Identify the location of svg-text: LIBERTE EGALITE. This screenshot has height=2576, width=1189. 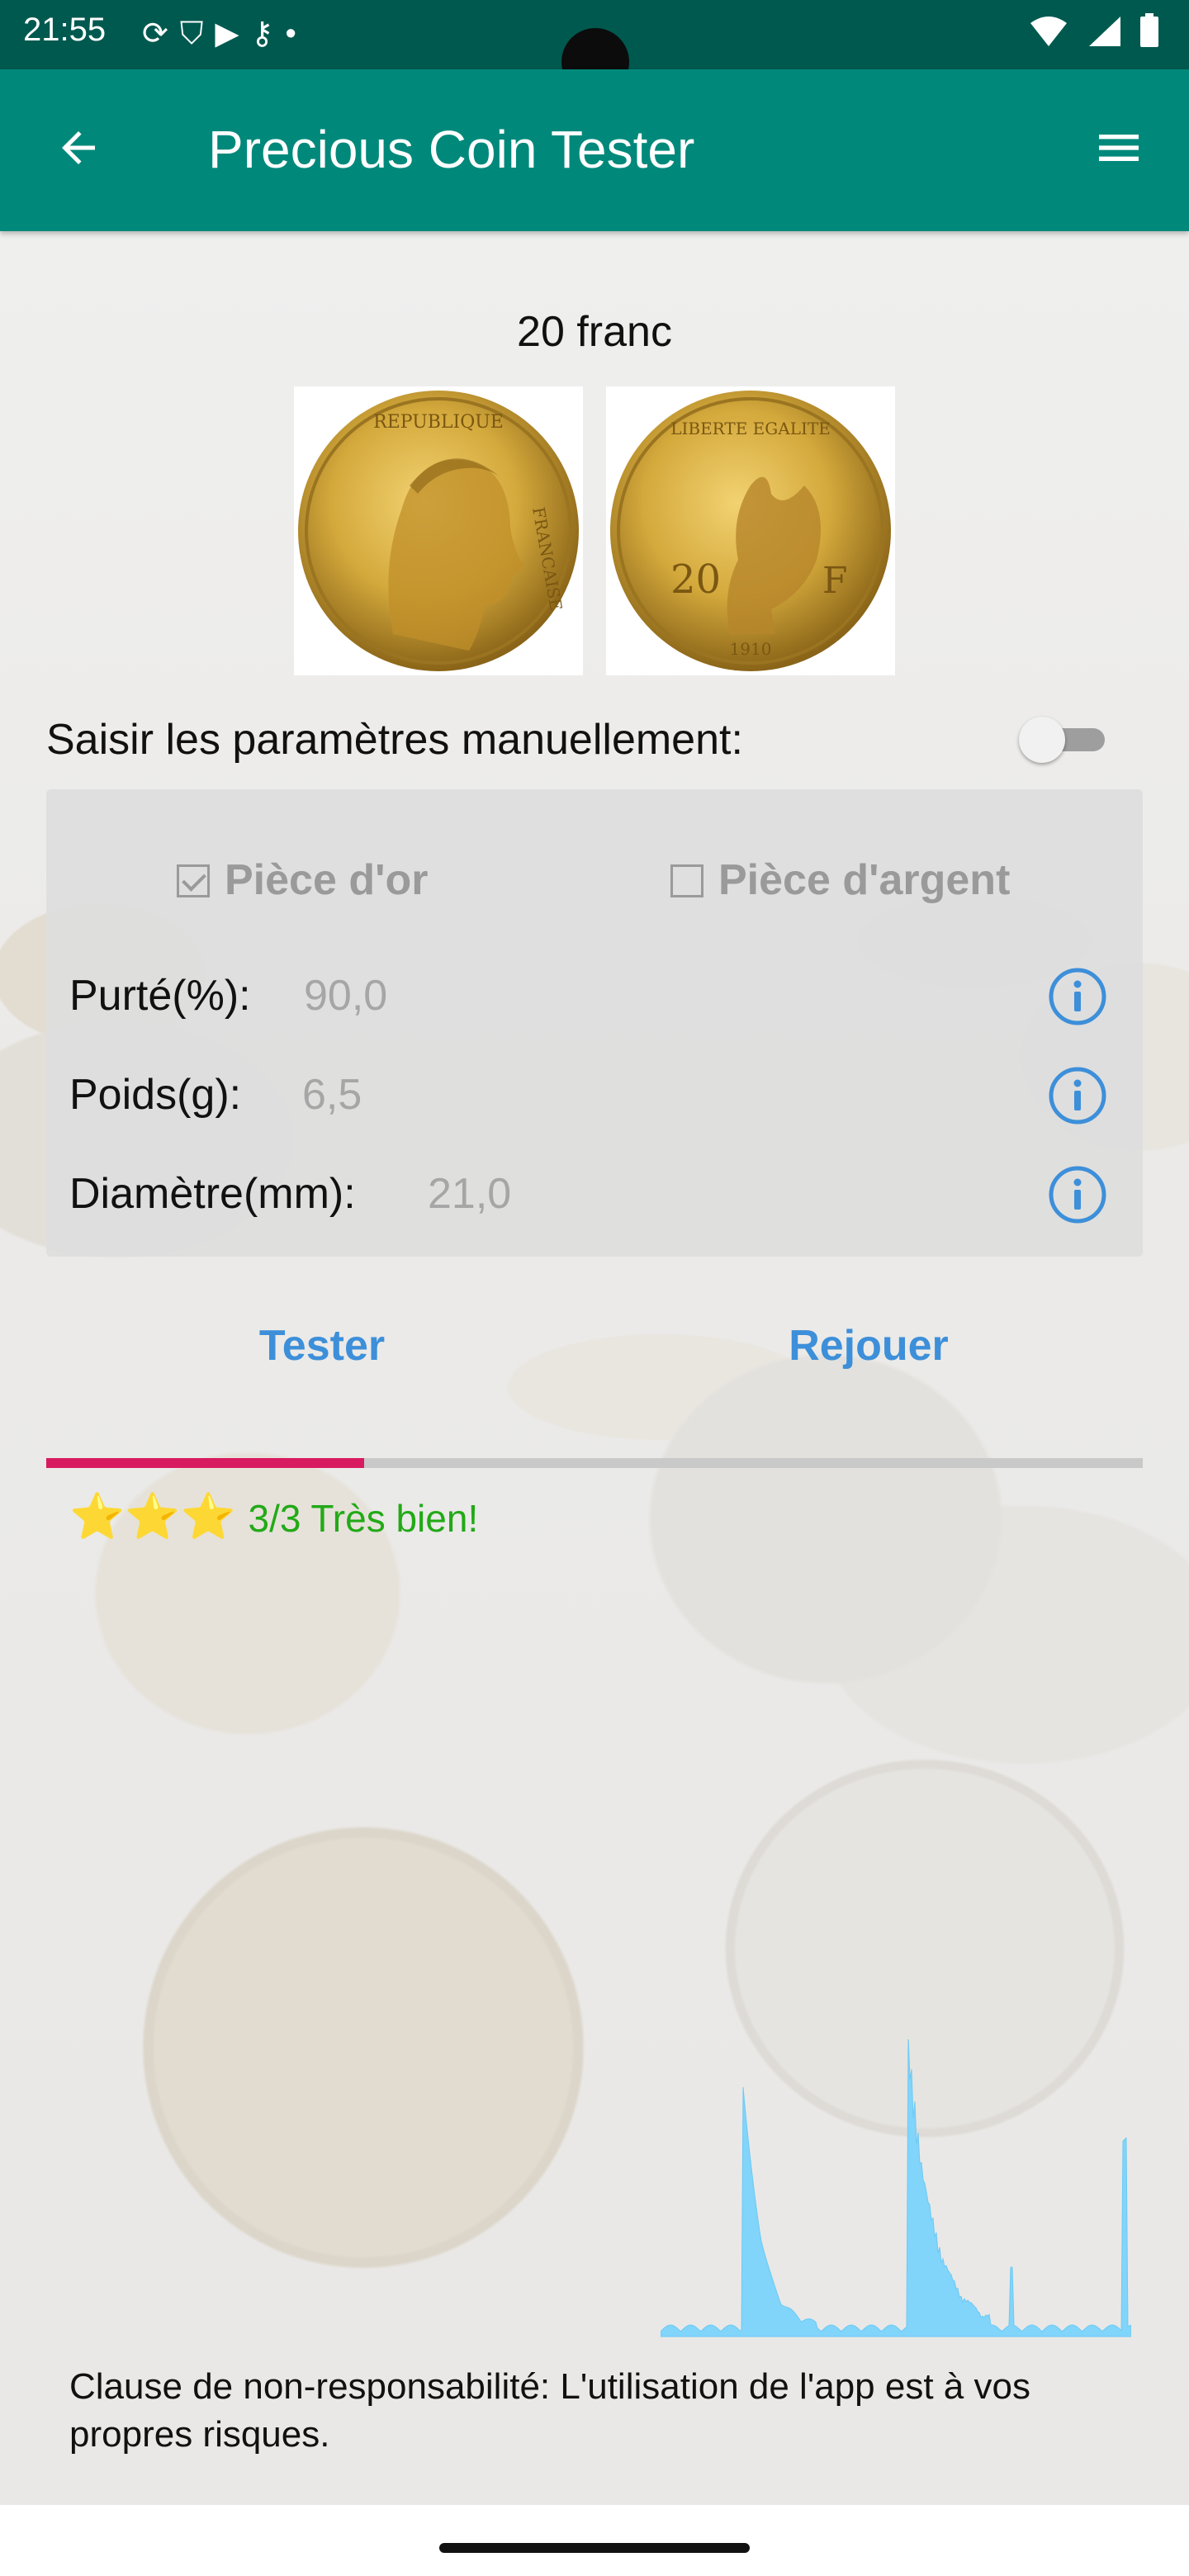
(750, 428).